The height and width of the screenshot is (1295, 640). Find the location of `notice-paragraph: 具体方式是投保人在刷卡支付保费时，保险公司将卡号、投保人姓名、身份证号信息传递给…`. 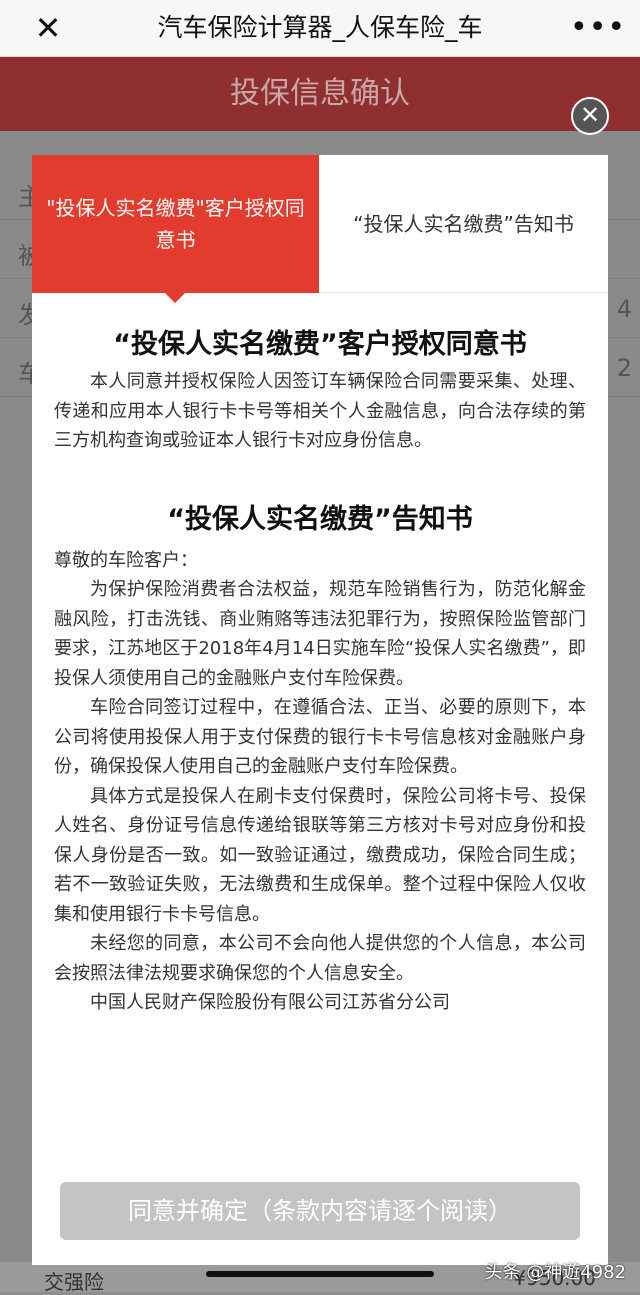

notice-paragraph: 具体方式是投保人在刷卡支付保费时，保险公司将卡号、投保人姓名、身份证号信息传递给… is located at coordinates (320, 855).